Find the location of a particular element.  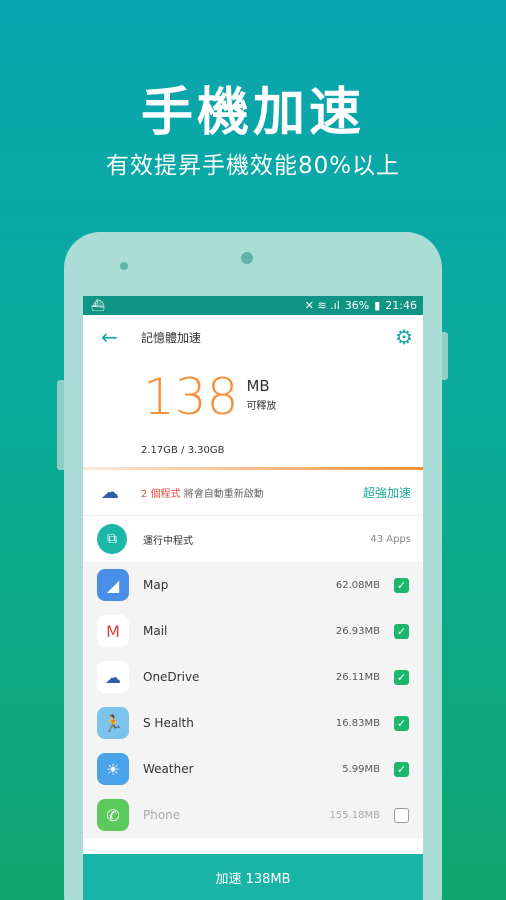

app-size: 62.08MB is located at coordinates (357, 585).